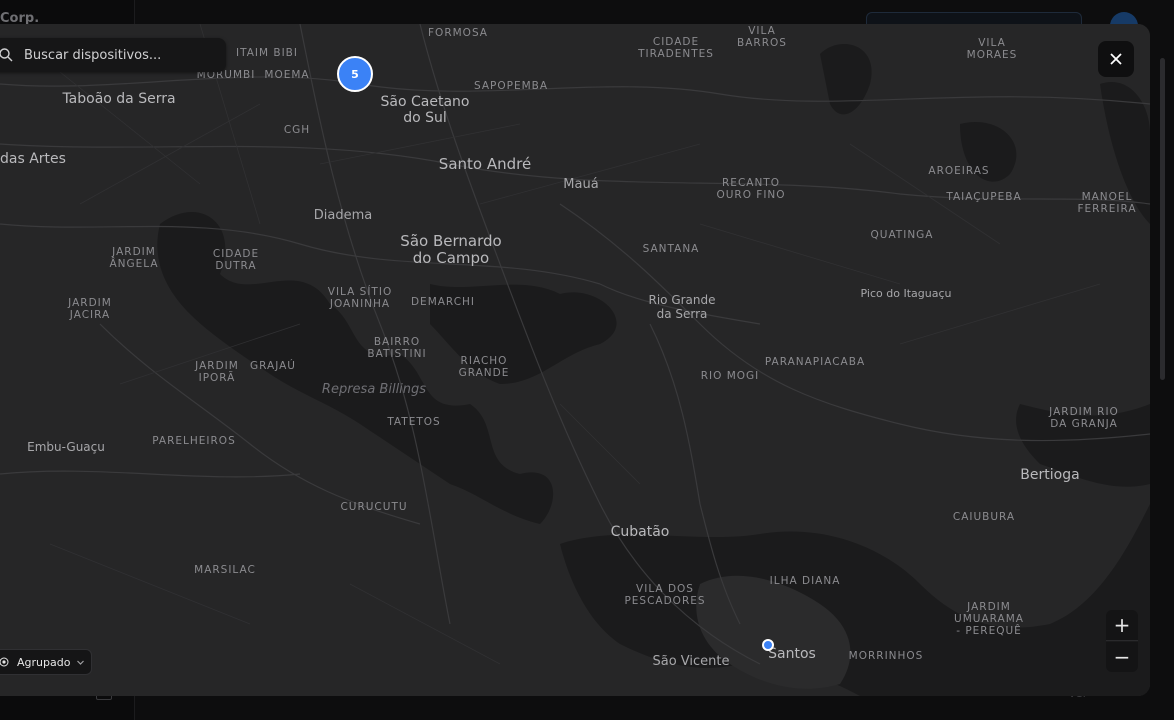  Describe the element at coordinates (992, 49) in the screenshot. I see `map-label: VILA MORAES` at that location.